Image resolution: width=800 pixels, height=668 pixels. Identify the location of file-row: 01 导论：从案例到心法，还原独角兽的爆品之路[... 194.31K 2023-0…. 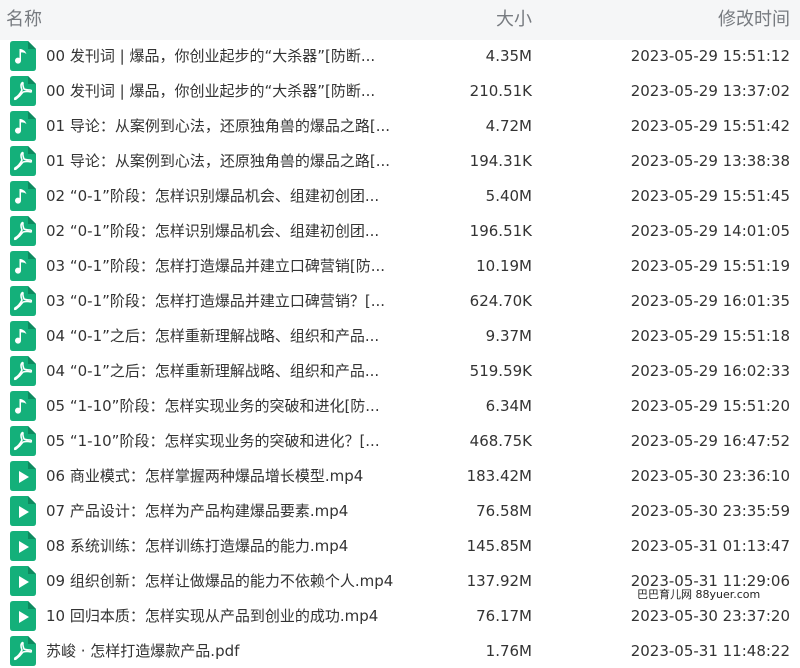
(400, 160).